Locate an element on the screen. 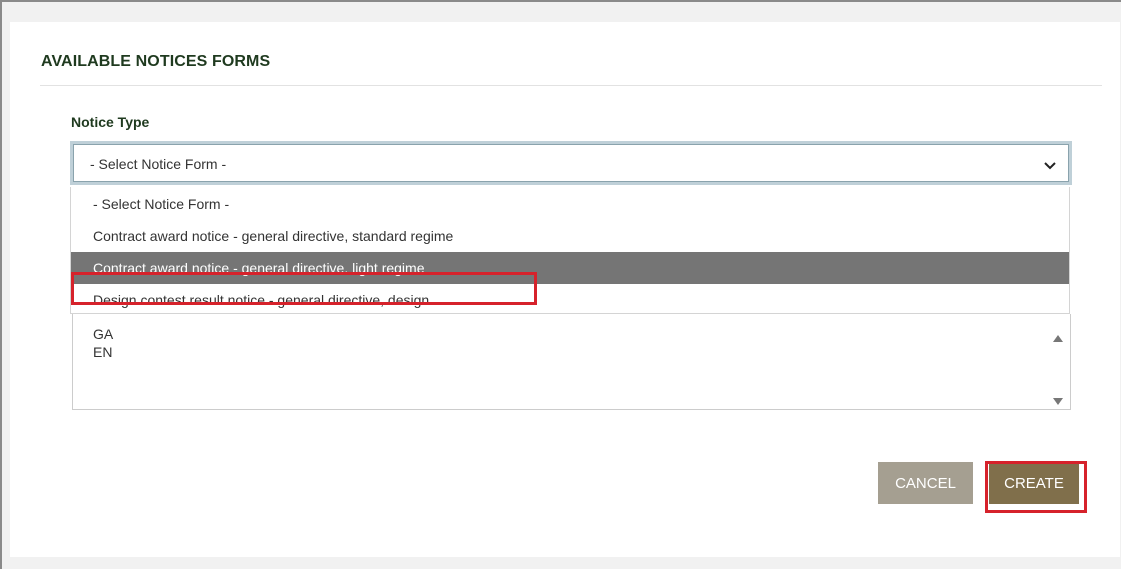  notice-type-select: - Select Notice Form - is located at coordinates (571, 163).